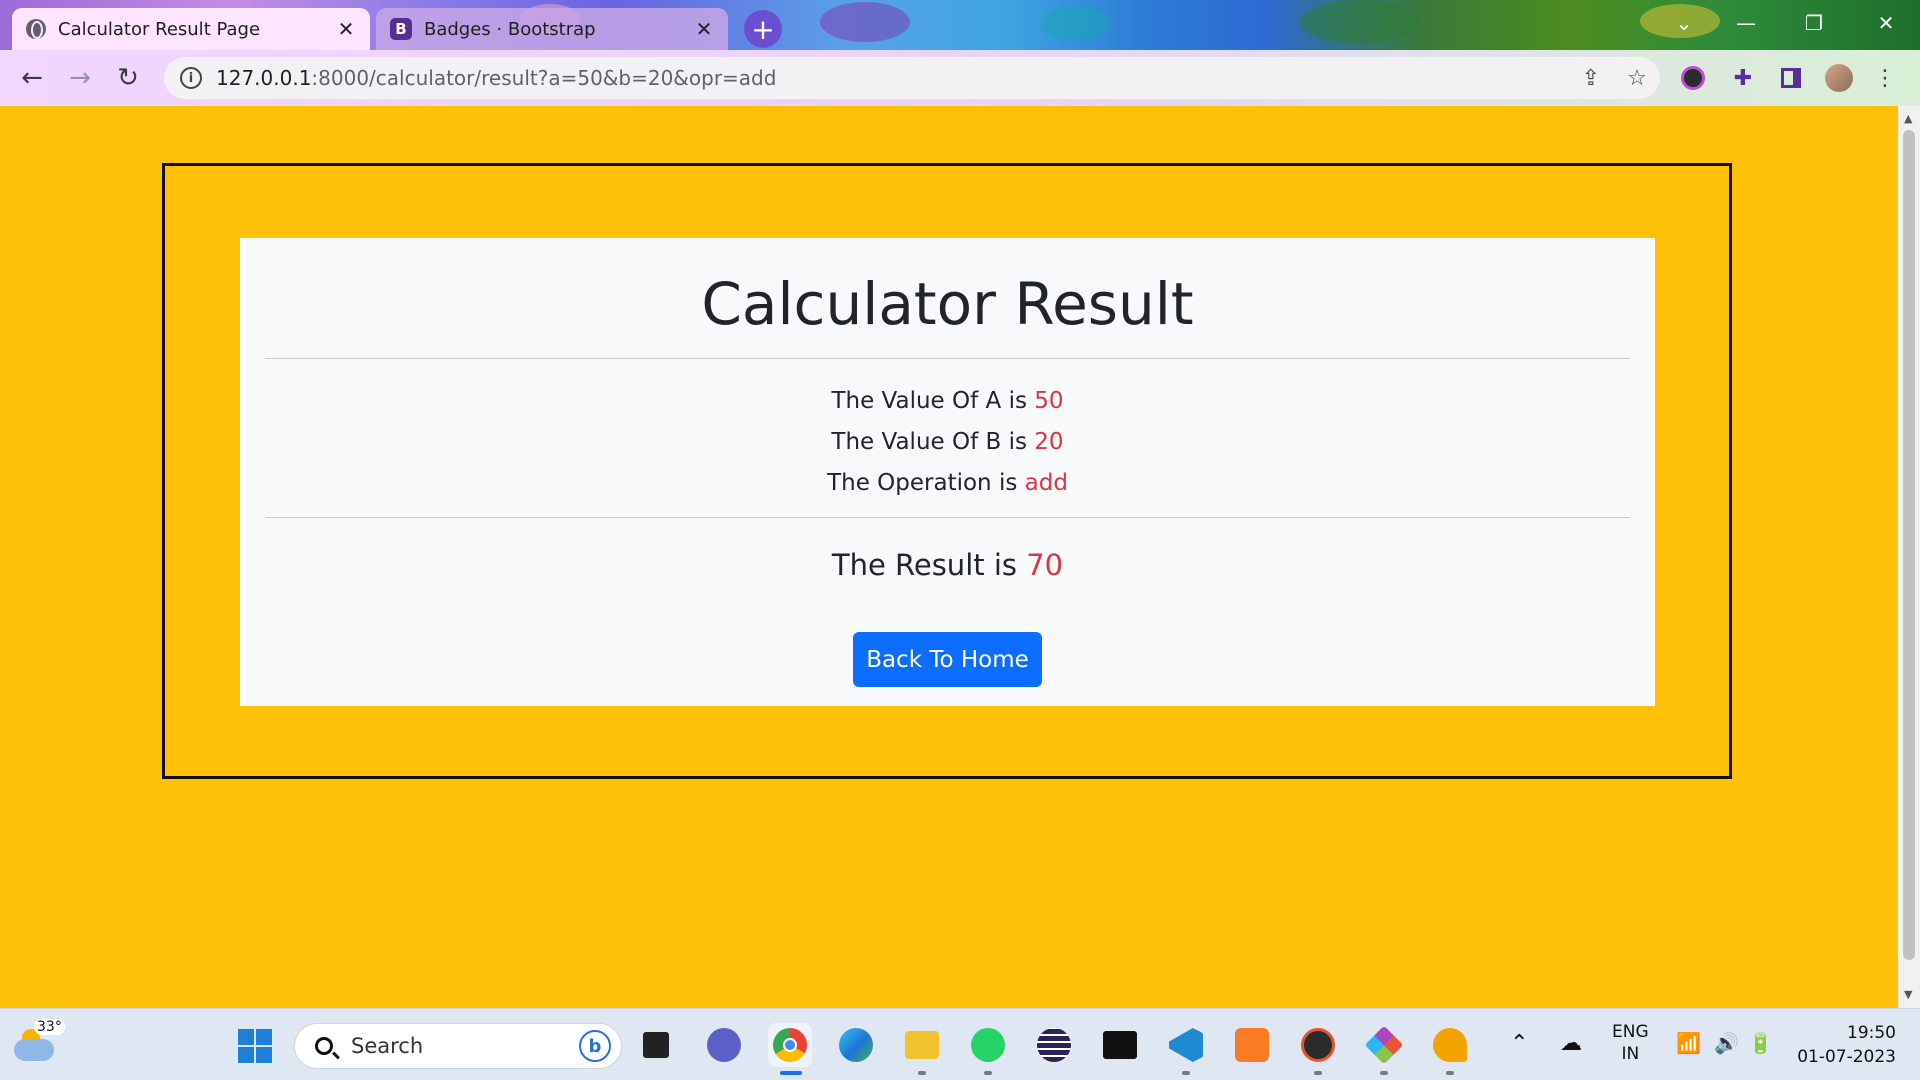 This screenshot has height=1080, width=1920. Describe the element at coordinates (1760, 1043) in the screenshot. I see `battery-icon: 🔋` at that location.